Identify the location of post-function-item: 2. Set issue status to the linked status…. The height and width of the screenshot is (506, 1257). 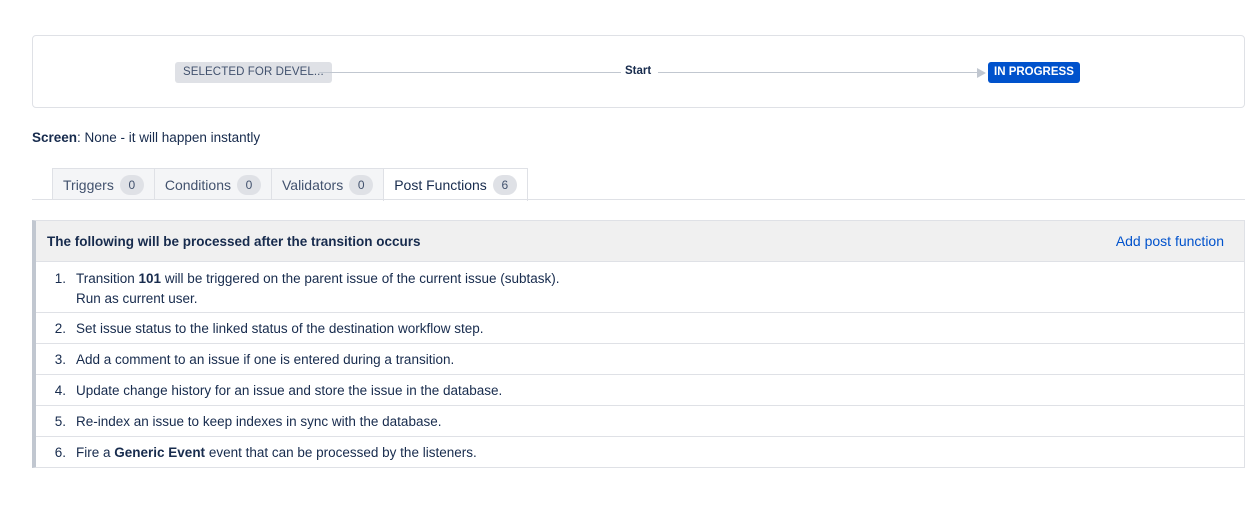
(640, 328).